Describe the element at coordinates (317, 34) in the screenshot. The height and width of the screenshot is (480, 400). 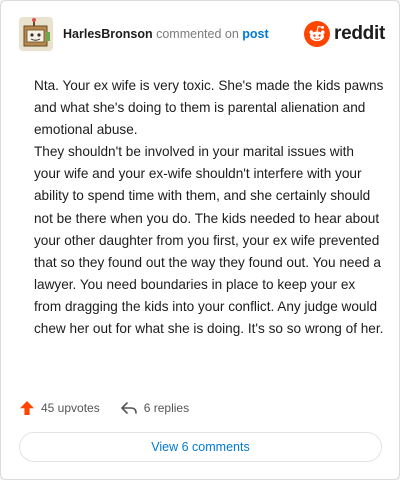
I see `reddit-snoo-icon` at that location.